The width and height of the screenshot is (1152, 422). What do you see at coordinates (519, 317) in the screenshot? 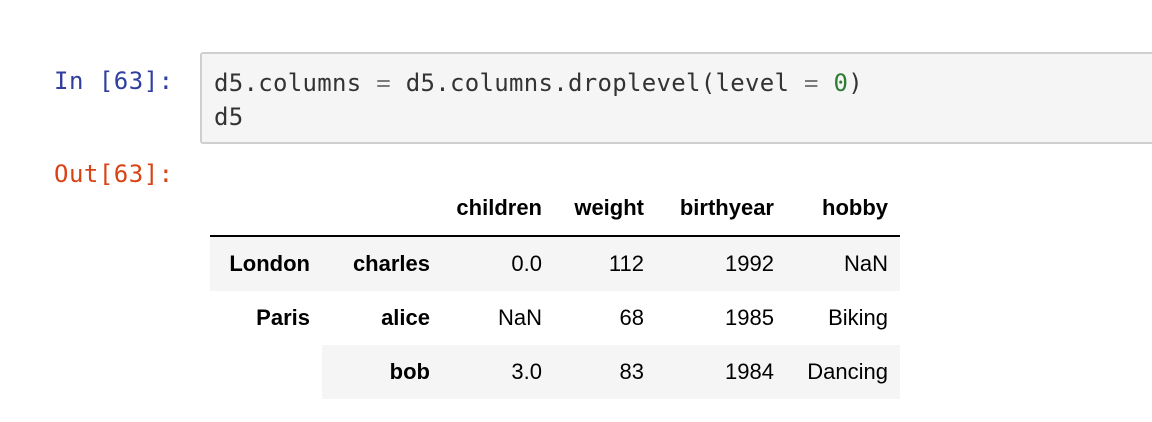
I see `cell-children: NaN` at bounding box center [519, 317].